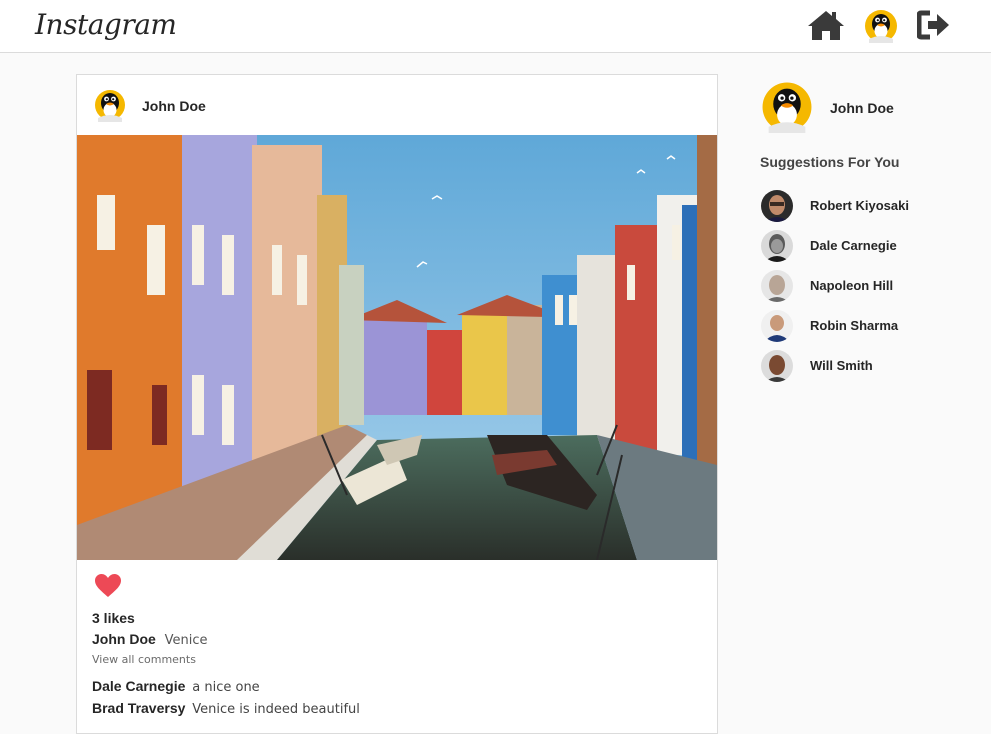 This screenshot has width=991, height=734. Describe the element at coordinates (113, 618) in the screenshot. I see `likes-count: 3 likes` at that location.